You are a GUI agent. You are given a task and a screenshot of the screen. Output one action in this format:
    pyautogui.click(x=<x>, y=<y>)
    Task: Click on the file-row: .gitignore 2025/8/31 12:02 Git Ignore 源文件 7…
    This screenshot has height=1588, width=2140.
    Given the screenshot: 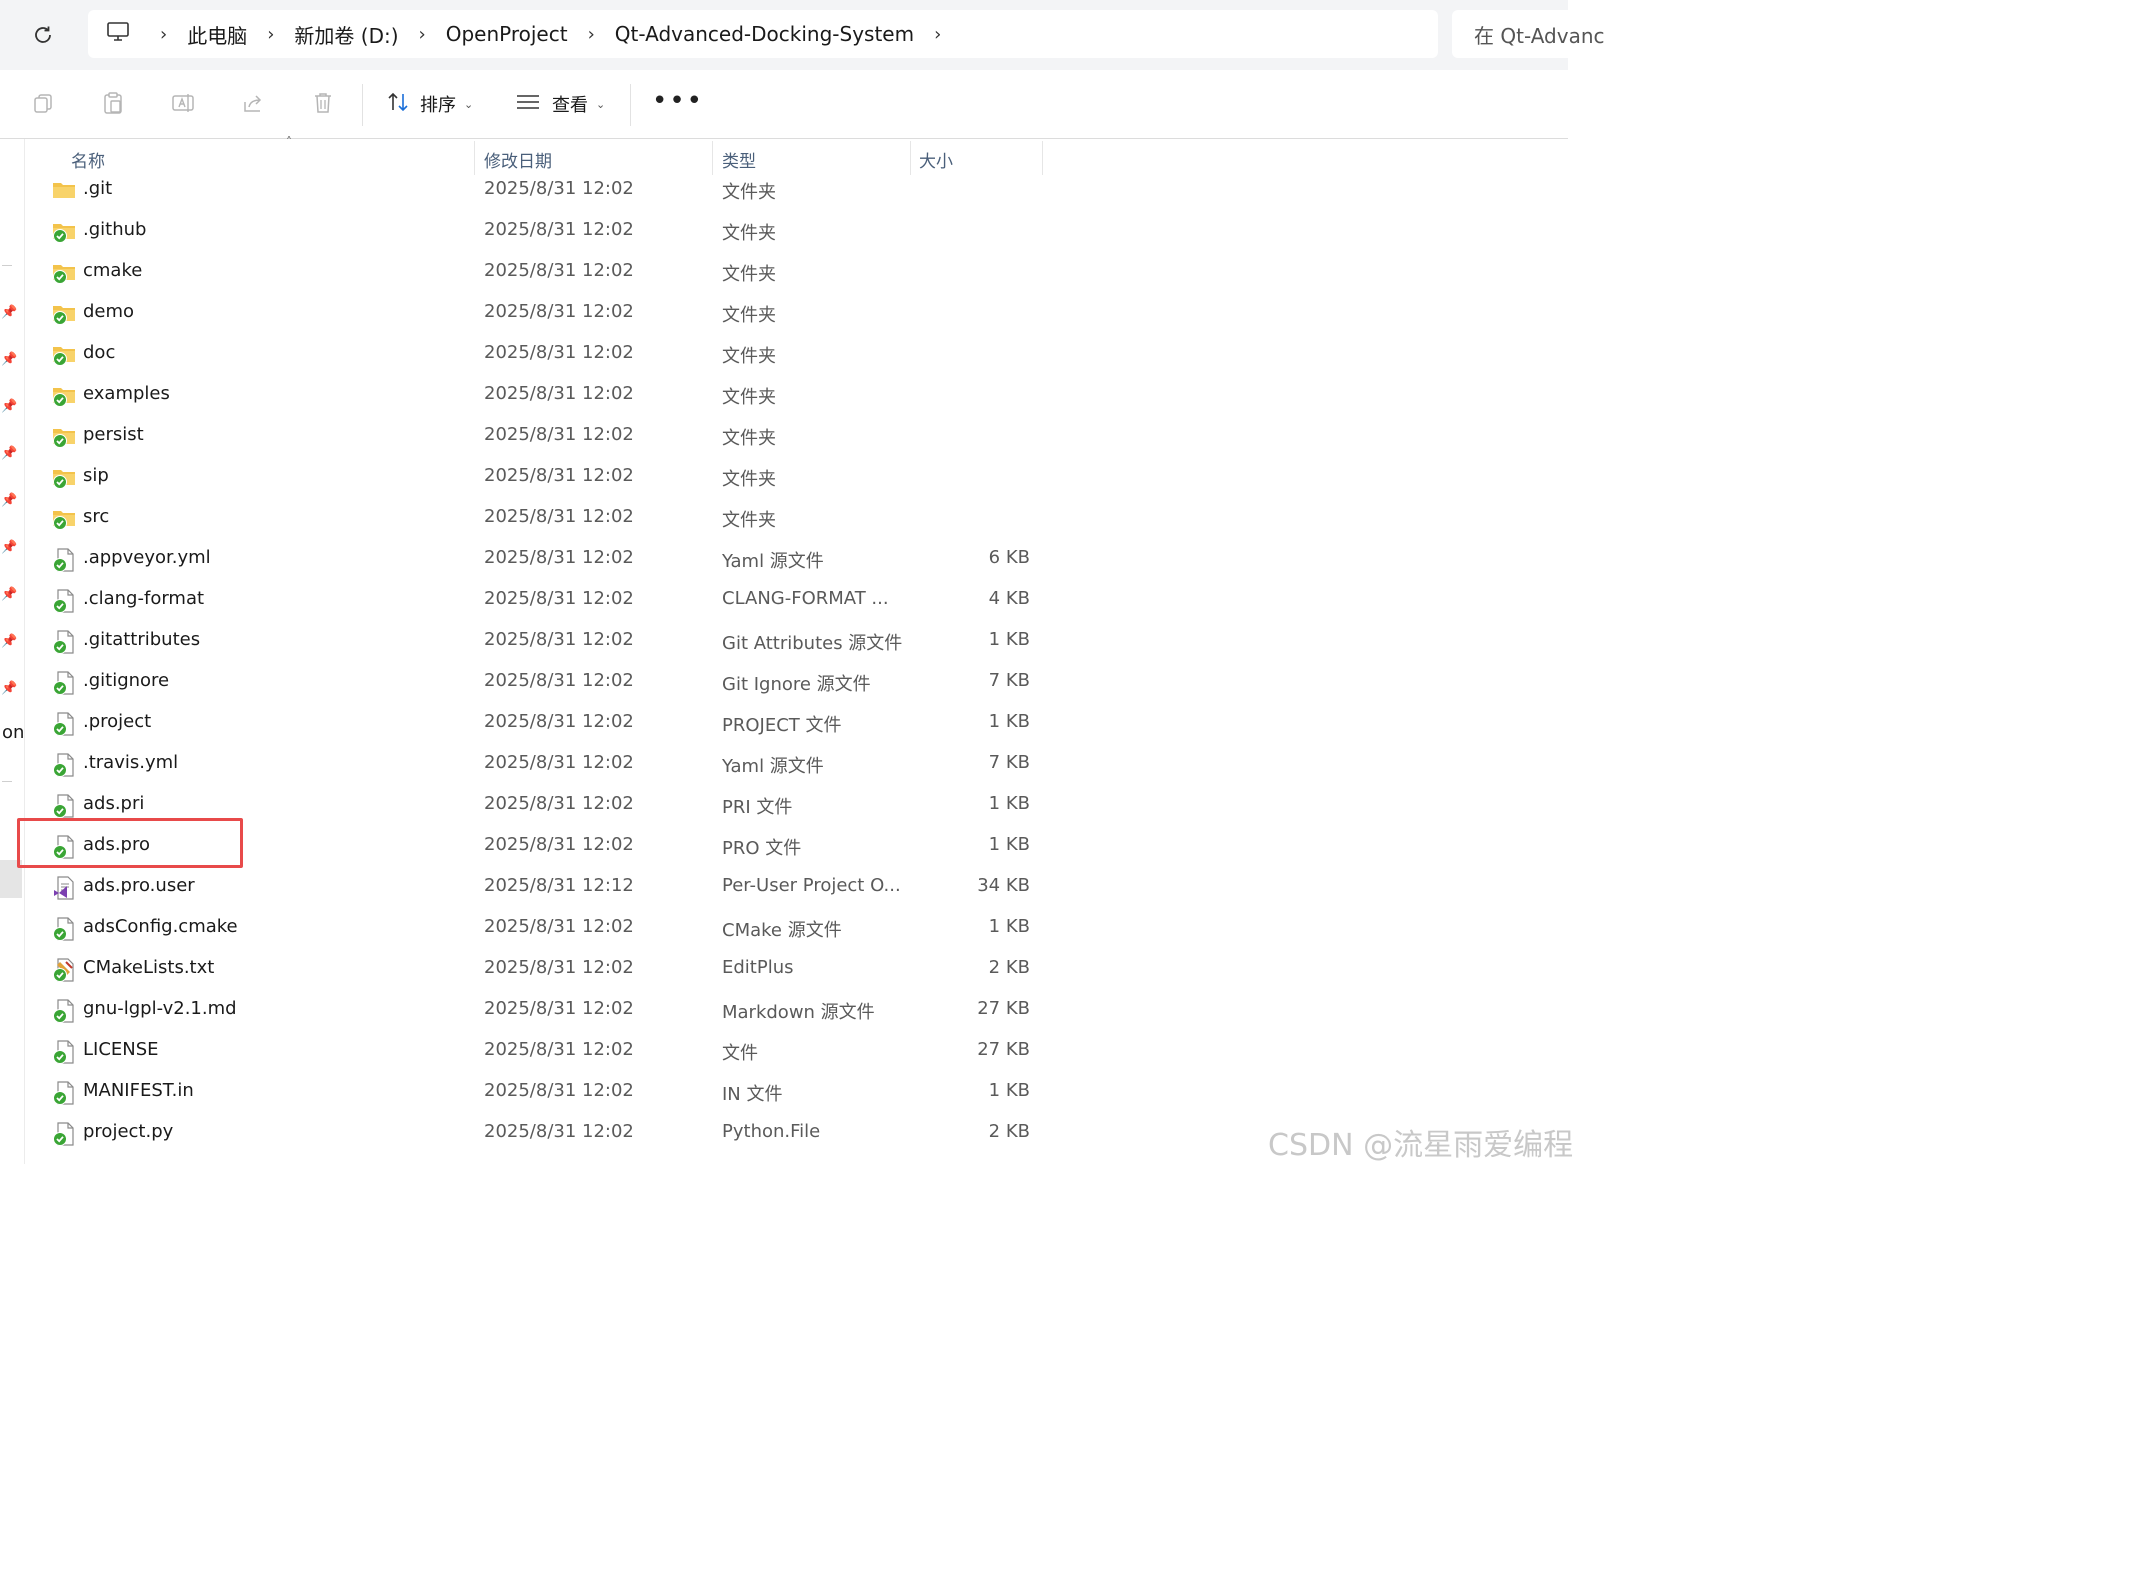 What is the action you would take?
    pyautogui.click(x=549, y=682)
    